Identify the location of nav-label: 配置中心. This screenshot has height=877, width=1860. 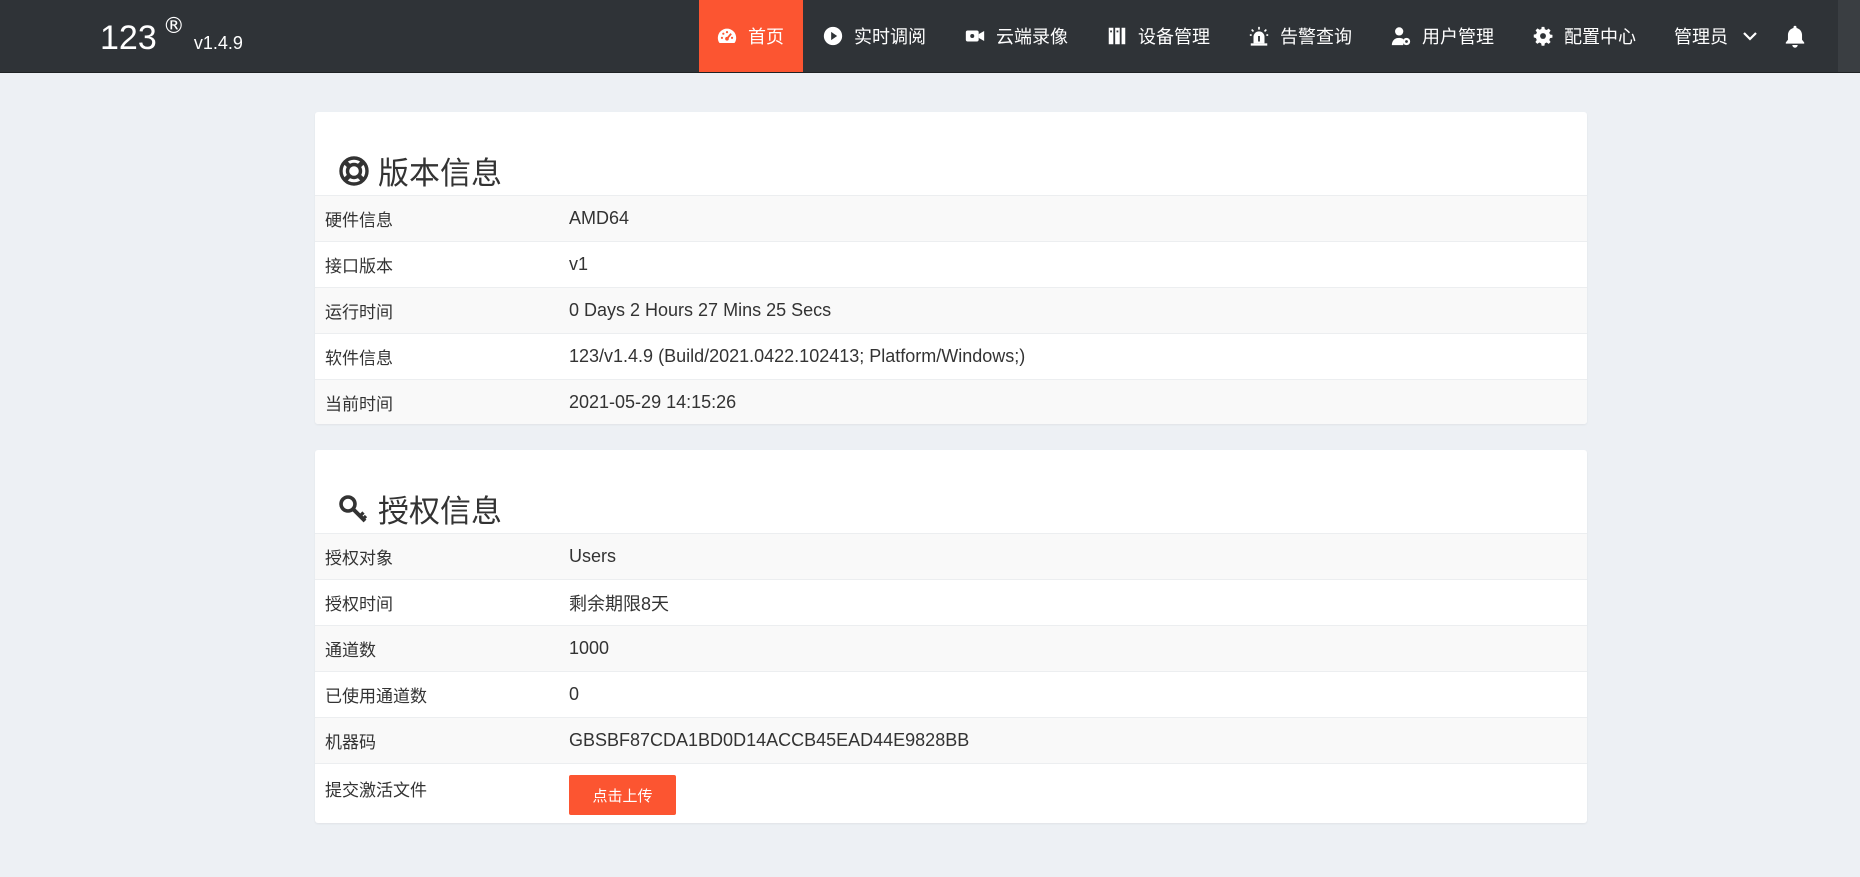
(1600, 37).